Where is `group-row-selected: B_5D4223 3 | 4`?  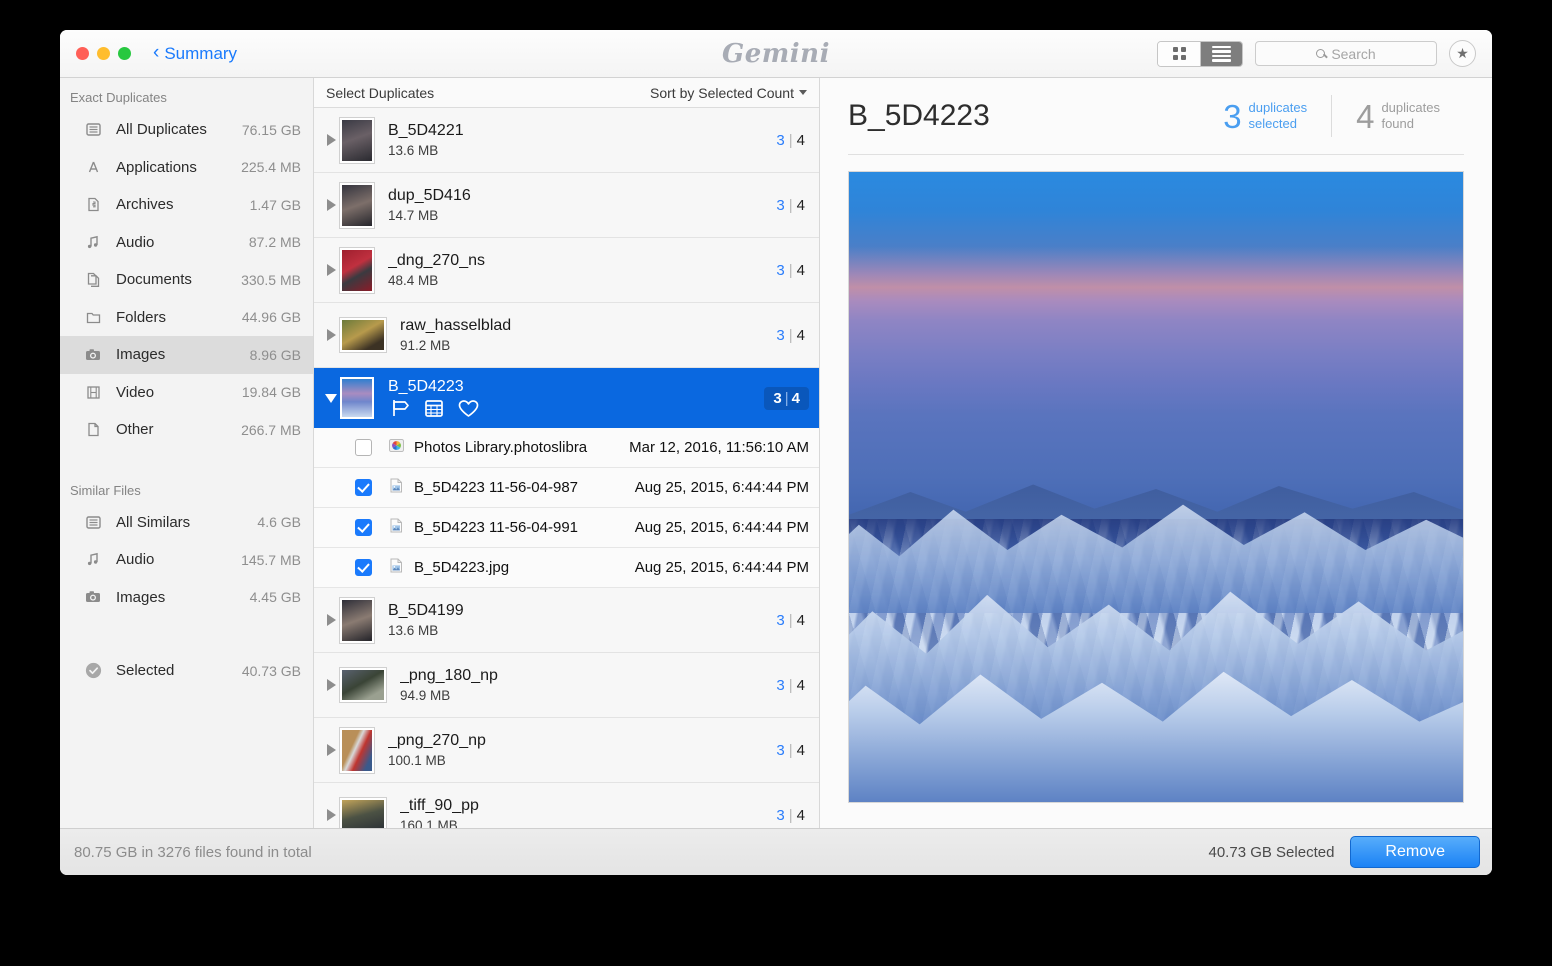 group-row-selected: B_5D4223 3 | 4 is located at coordinates (566, 398).